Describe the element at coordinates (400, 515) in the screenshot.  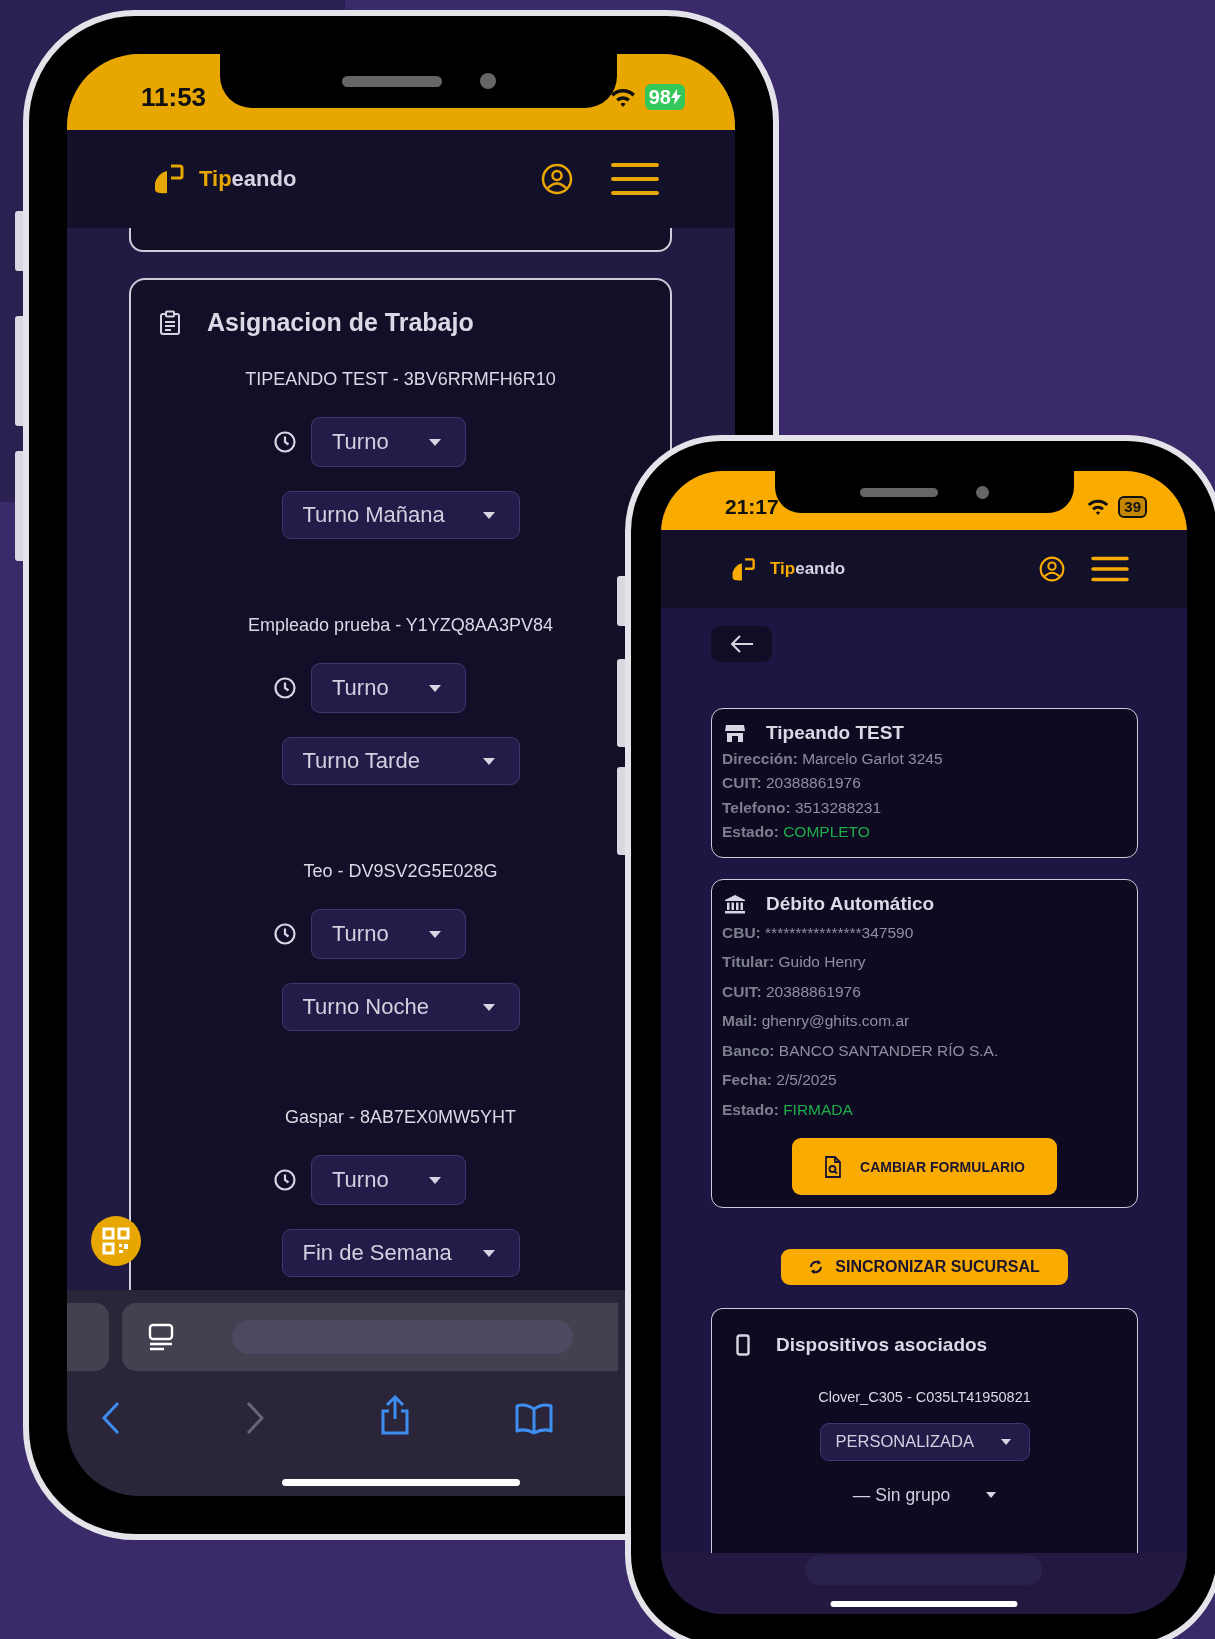
I see `shift-select: Turno Mañana` at that location.